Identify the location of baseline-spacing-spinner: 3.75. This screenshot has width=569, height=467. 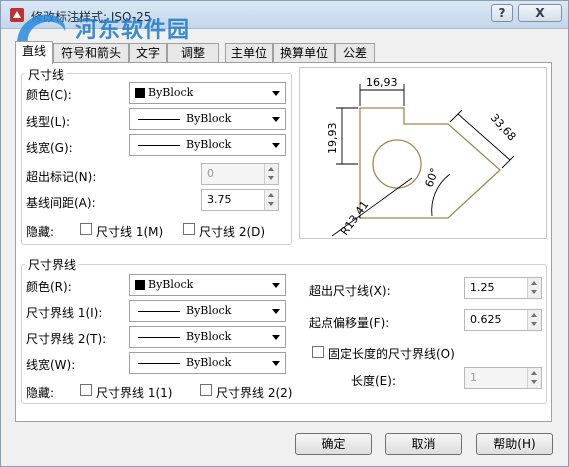
(240, 200).